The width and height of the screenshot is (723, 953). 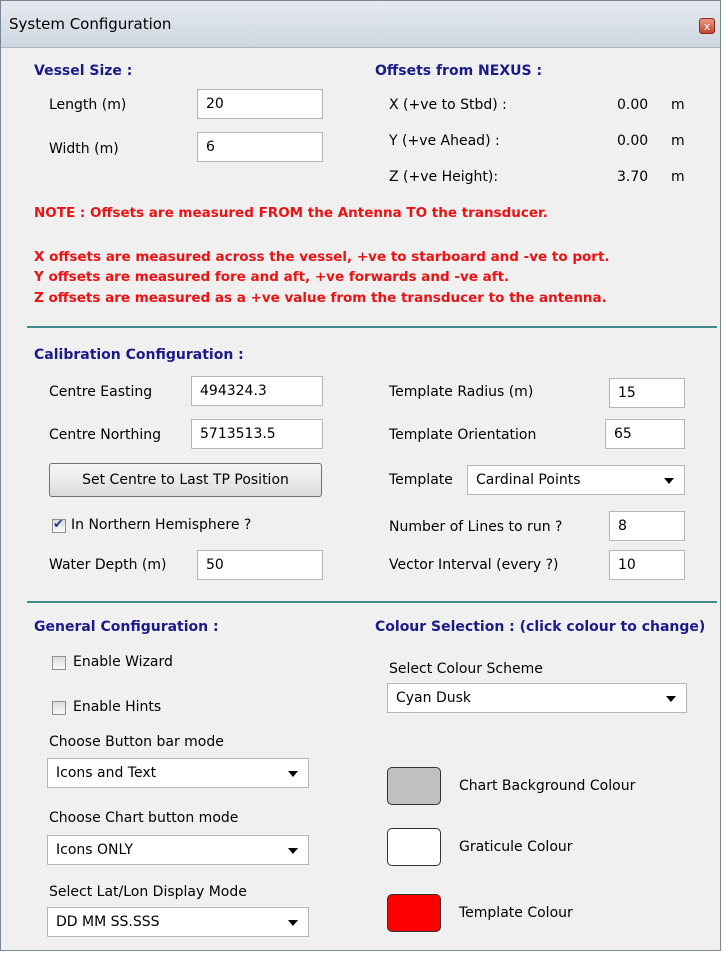 I want to click on water-depth-label: Water Depth (m), so click(x=108, y=565).